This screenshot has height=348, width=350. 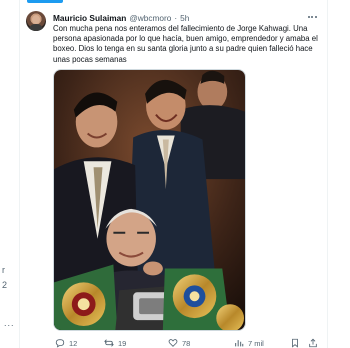 I want to click on like-count: 78, so click(x=186, y=343).